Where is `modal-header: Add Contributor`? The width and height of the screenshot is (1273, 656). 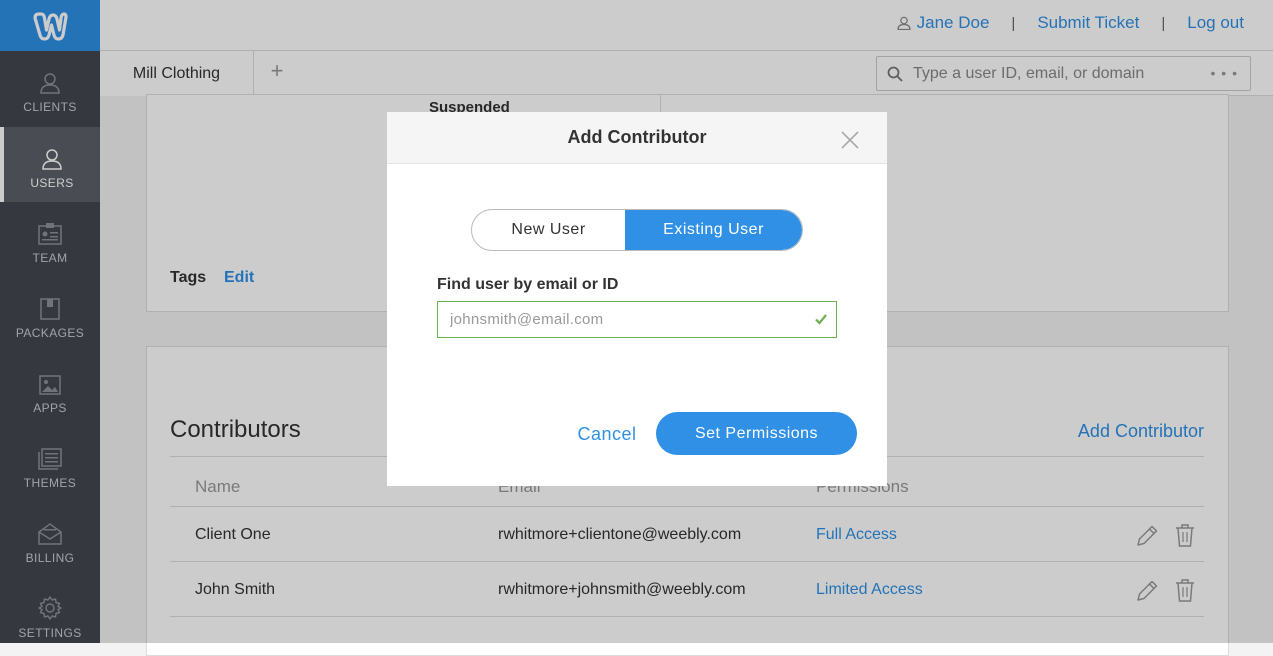 modal-header: Add Contributor is located at coordinates (637, 138).